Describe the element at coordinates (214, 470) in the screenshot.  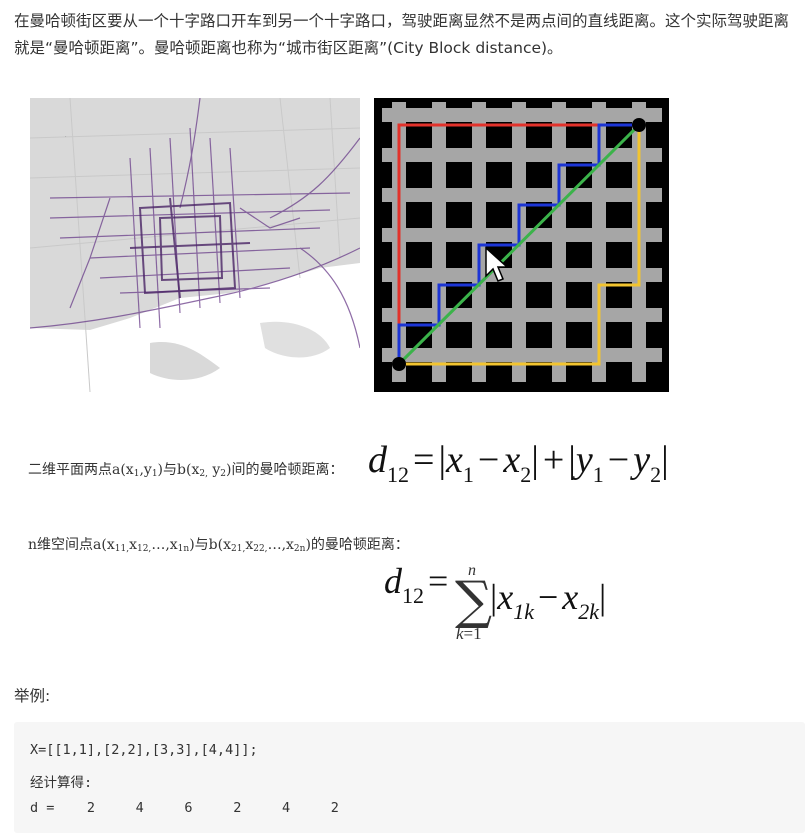
I see `label-text: y` at that location.